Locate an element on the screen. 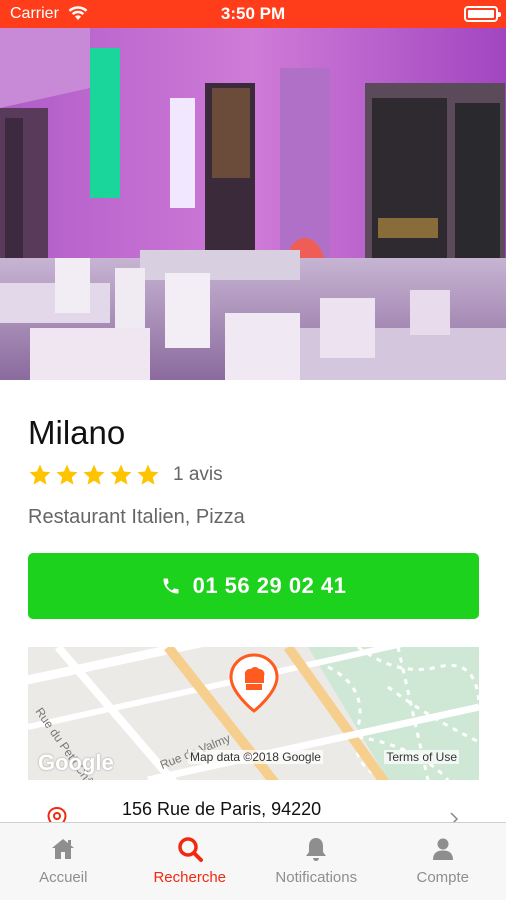 Image resolution: width=506 pixels, height=900 pixels. rating-stars is located at coordinates (94, 475).